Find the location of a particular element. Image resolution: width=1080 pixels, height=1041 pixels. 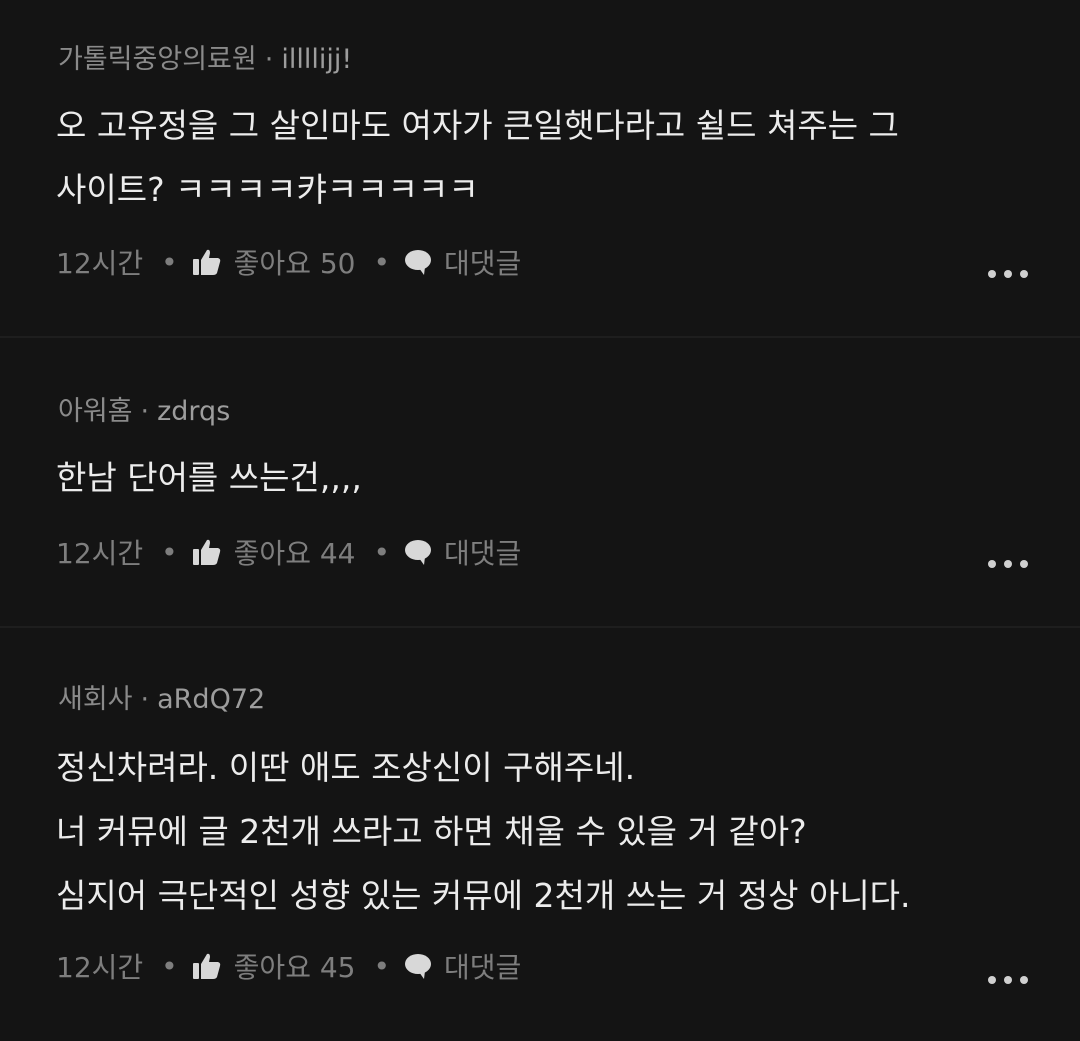

comment-actions: 12시간 • 좋아요 50 • 대댓글 is located at coordinates (288, 262).